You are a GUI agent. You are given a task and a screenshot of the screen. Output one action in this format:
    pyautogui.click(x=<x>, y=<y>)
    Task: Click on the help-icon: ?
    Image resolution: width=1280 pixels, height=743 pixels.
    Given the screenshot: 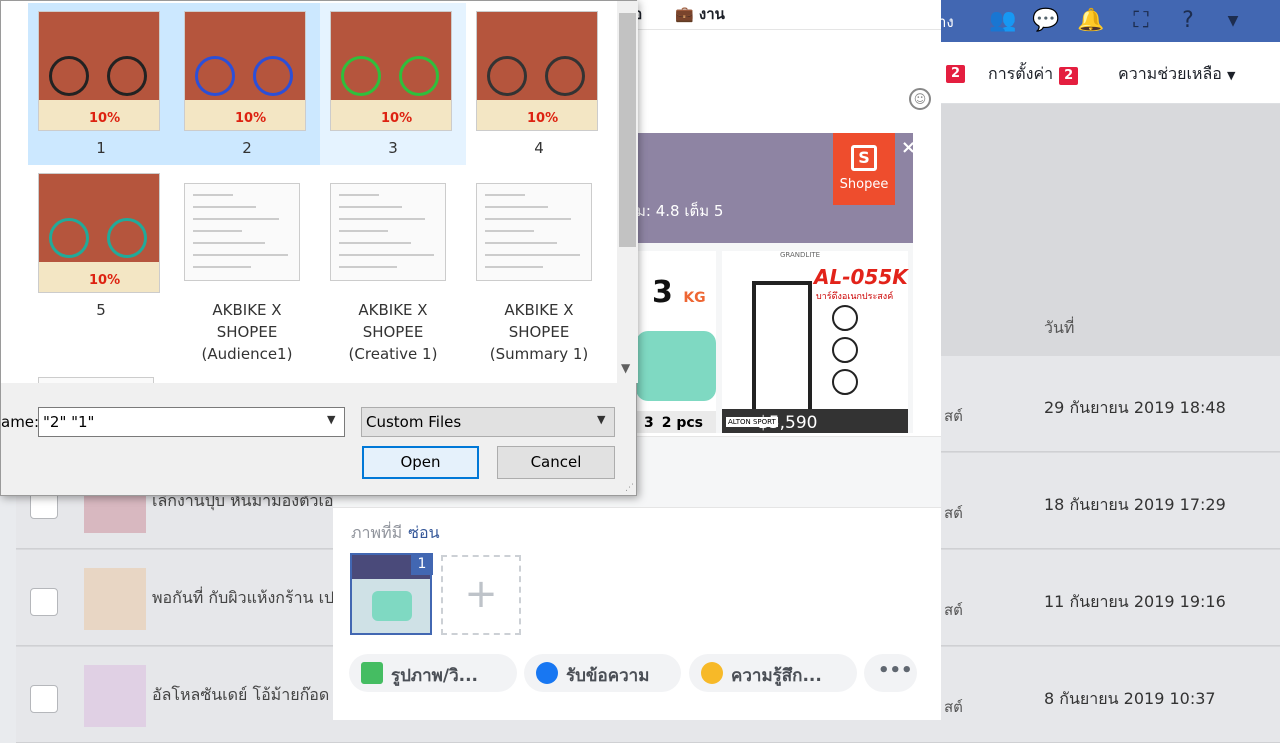 What is the action you would take?
    pyautogui.click(x=1188, y=21)
    